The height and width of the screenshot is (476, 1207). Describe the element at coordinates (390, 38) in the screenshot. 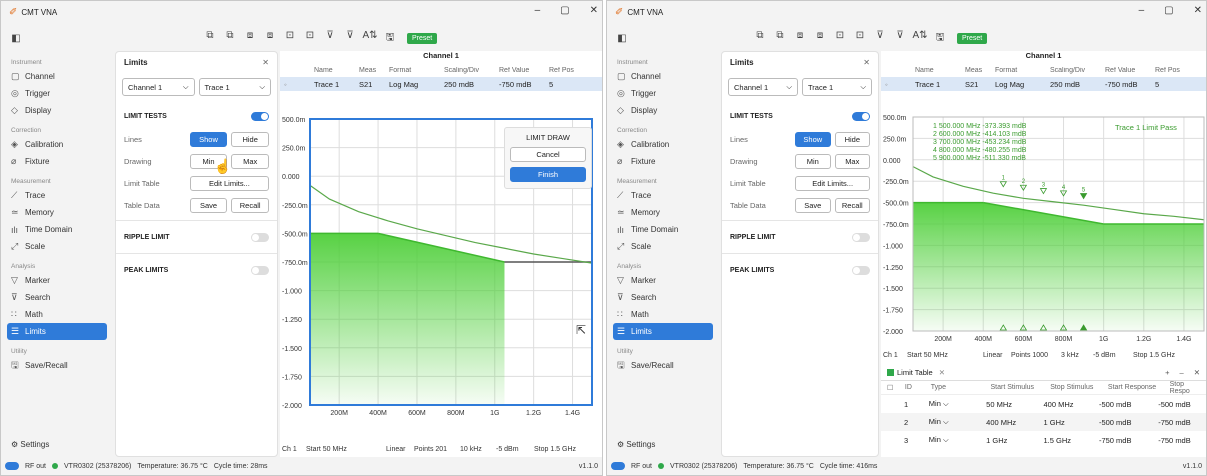

I see `save-menu-icon: 🖫` at that location.